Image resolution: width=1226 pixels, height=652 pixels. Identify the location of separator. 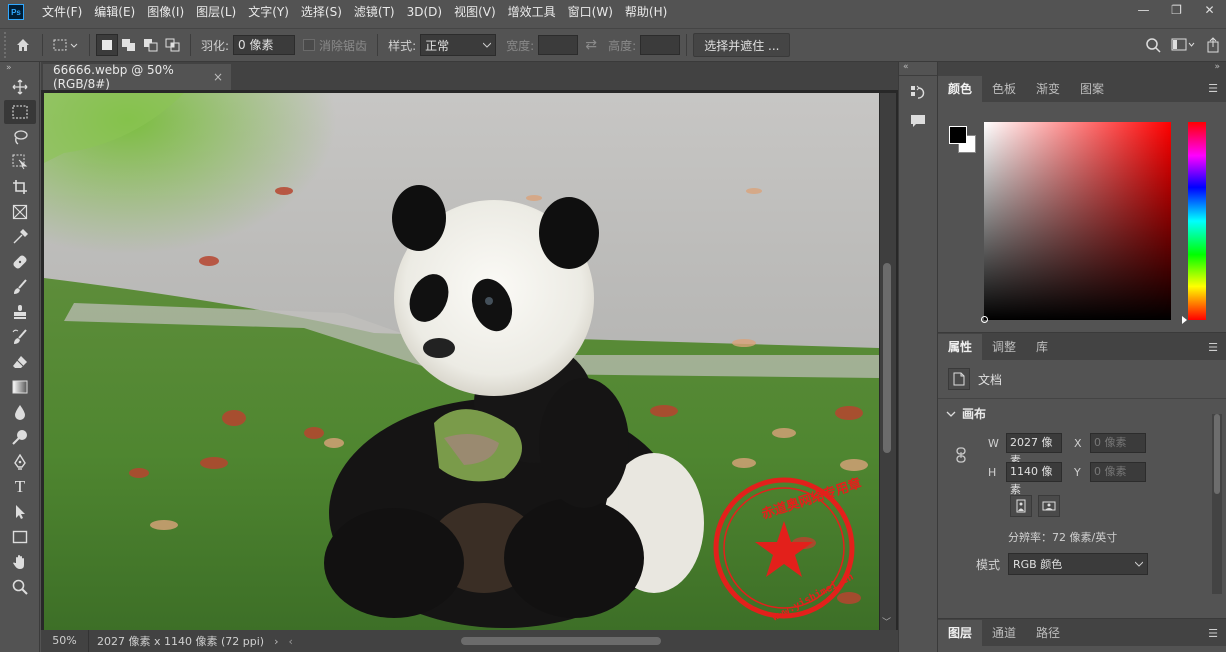
(378, 45).